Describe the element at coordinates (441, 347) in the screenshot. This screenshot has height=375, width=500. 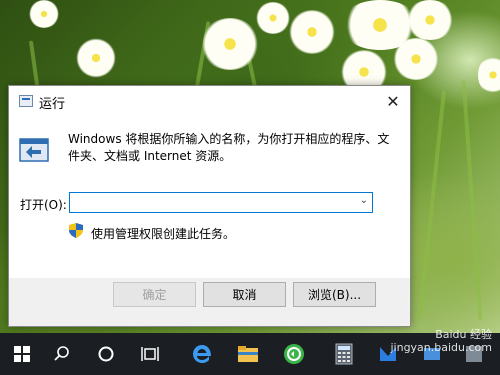
I see `watermark-url: jingyan.baidu.com` at that location.